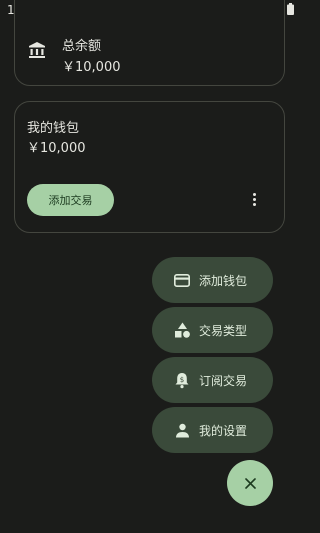 The image size is (320, 533). I want to click on shapes-icon, so click(182, 330).